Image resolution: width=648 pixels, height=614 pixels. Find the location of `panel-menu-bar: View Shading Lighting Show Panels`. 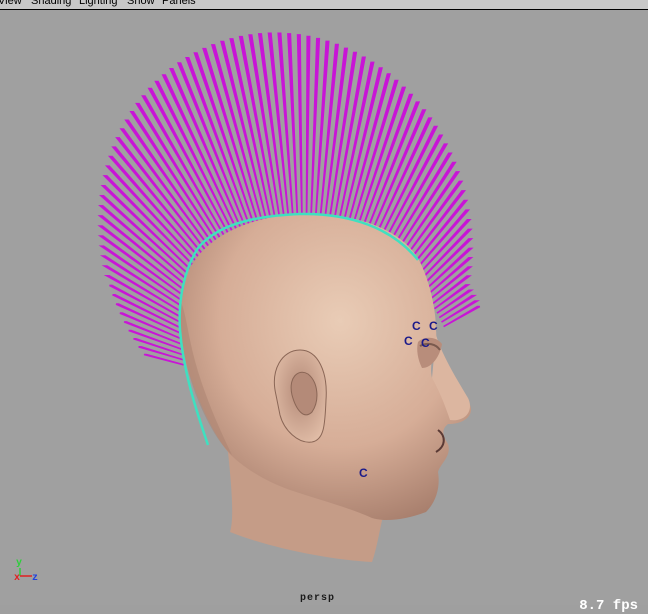

panel-menu-bar: View Shading Lighting Show Panels is located at coordinates (324, 5).